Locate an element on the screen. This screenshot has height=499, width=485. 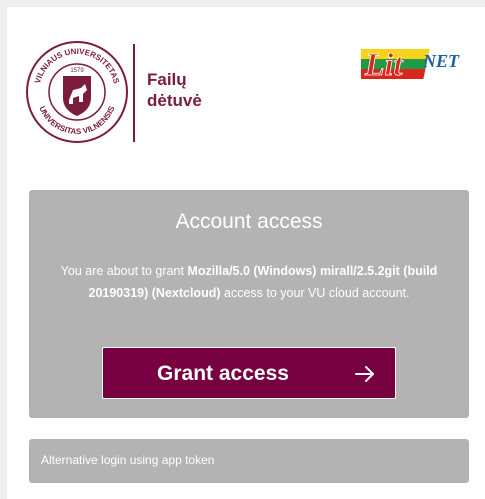
arrow-right-icon is located at coordinates (364, 374).